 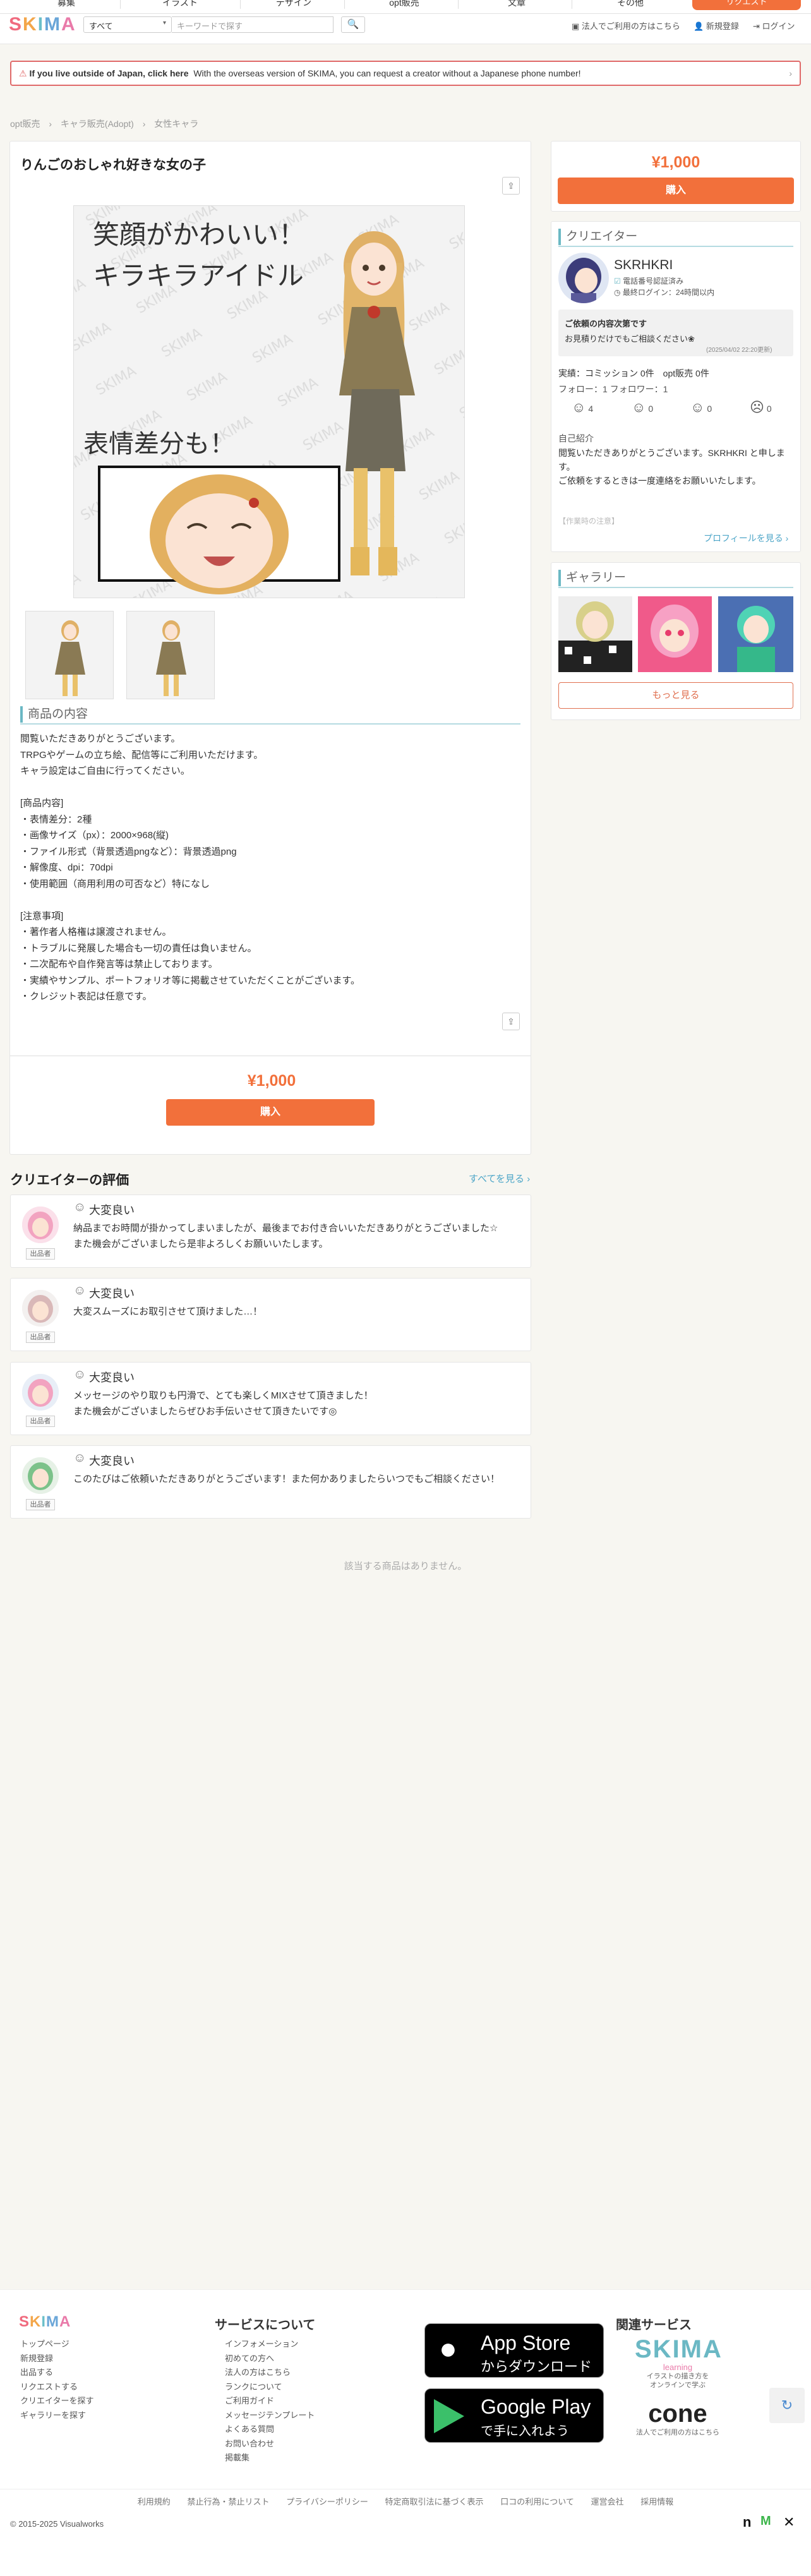 I want to click on buy-button: 購入, so click(x=270, y=1112).